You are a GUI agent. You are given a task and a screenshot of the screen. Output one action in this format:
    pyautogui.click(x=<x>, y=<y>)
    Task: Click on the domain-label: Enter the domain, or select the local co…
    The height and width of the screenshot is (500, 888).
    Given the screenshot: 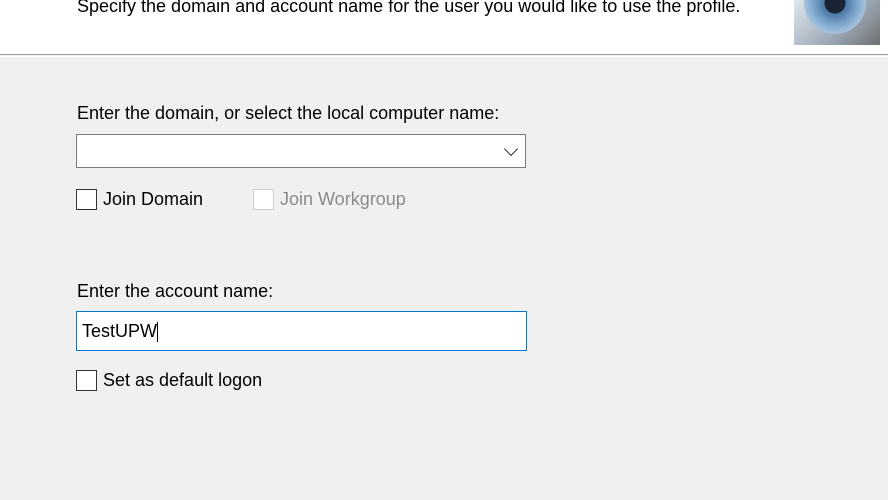 What is the action you would take?
    pyautogui.click(x=288, y=113)
    